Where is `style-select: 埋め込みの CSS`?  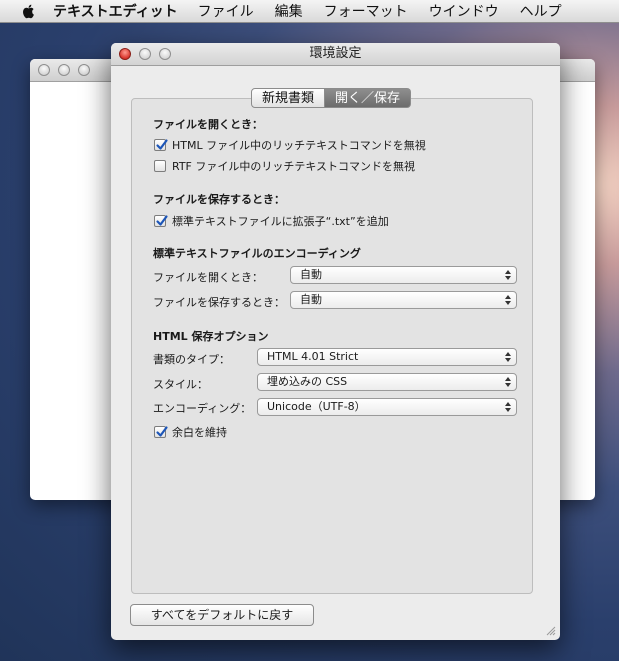 style-select: 埋め込みの CSS is located at coordinates (387, 382).